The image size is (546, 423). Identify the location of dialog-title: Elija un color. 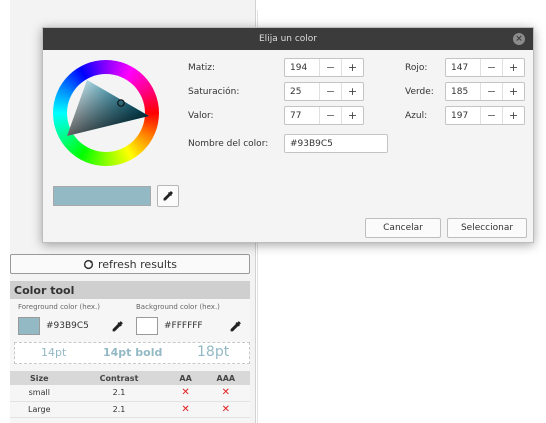
(288, 39).